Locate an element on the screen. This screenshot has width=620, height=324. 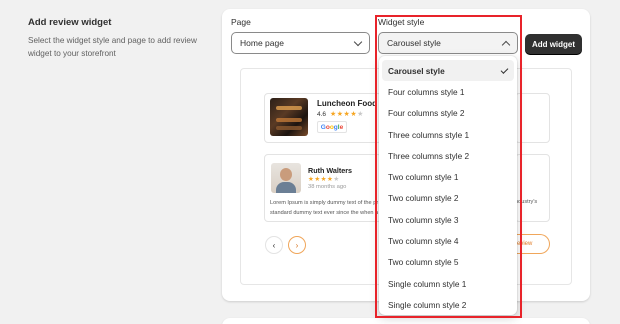
widget-style-select: Carousel style is located at coordinates (448, 43).